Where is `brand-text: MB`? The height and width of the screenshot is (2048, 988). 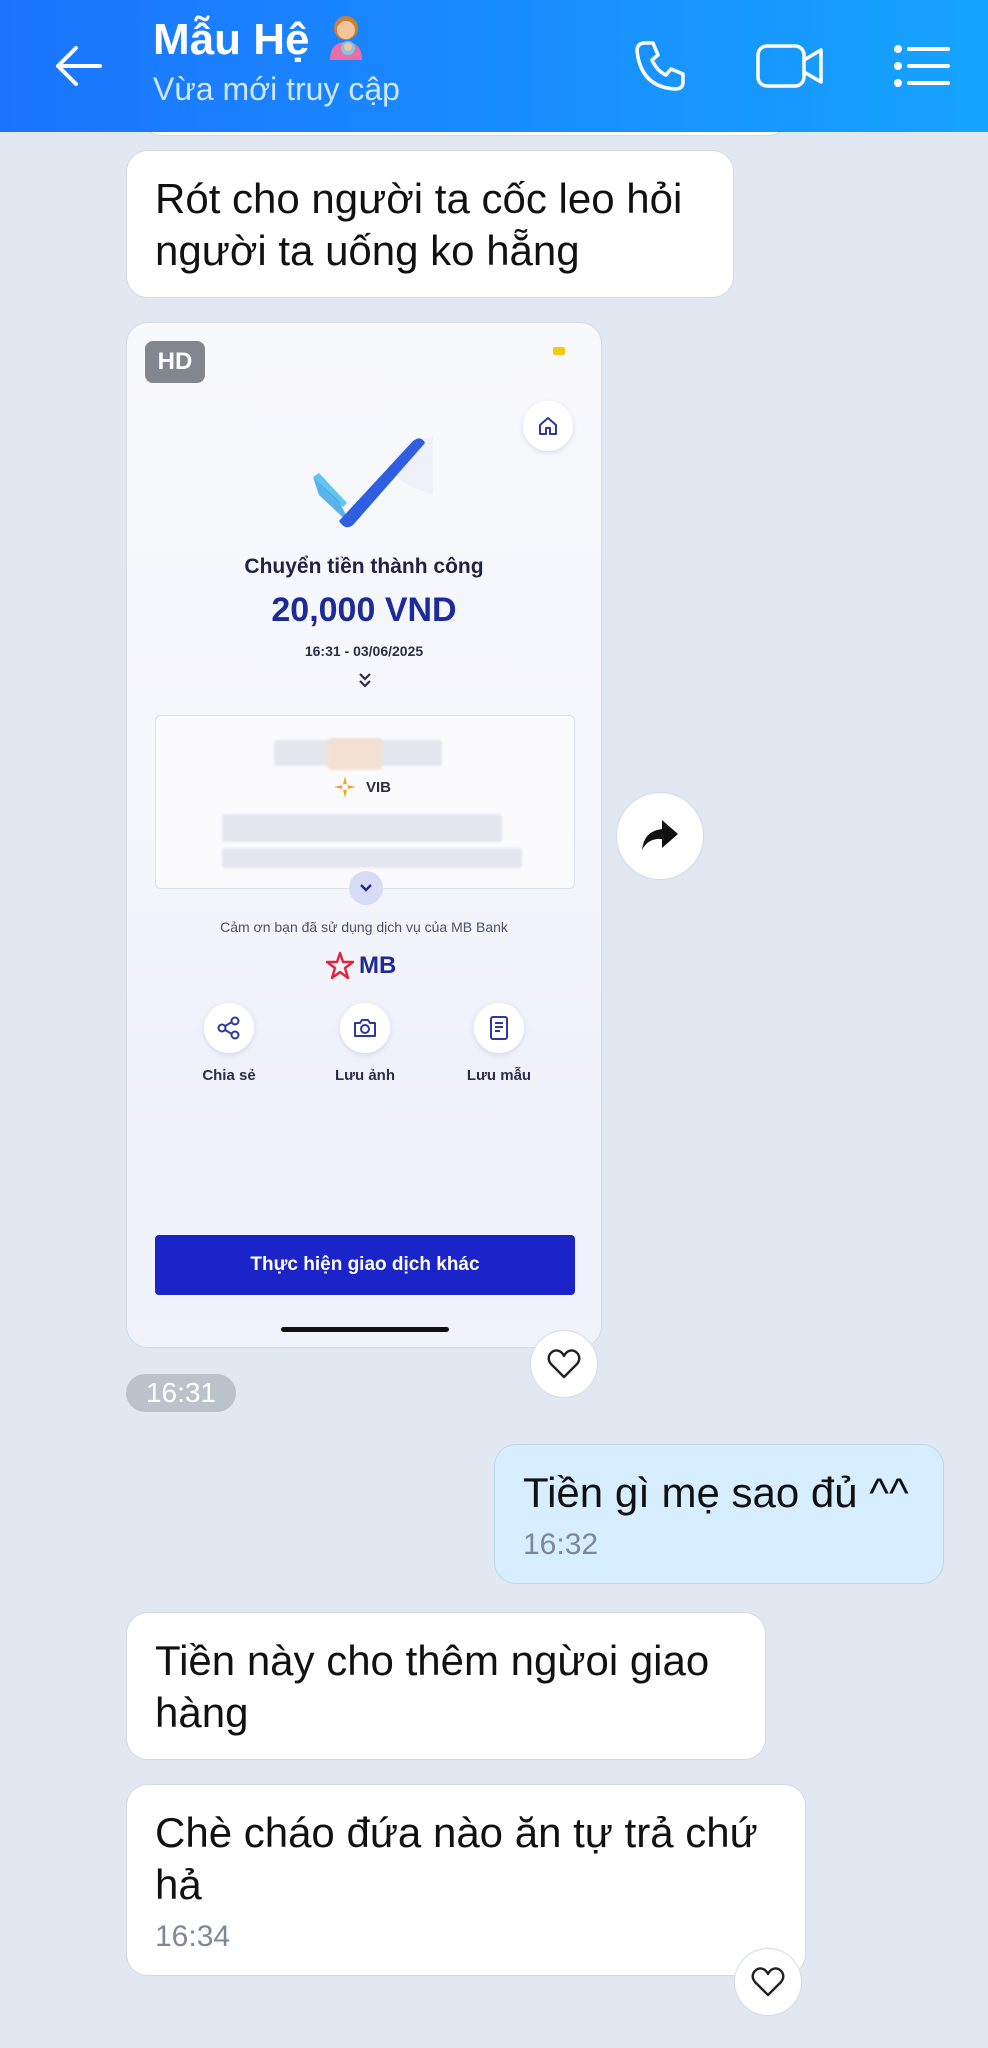 brand-text: MB is located at coordinates (378, 965).